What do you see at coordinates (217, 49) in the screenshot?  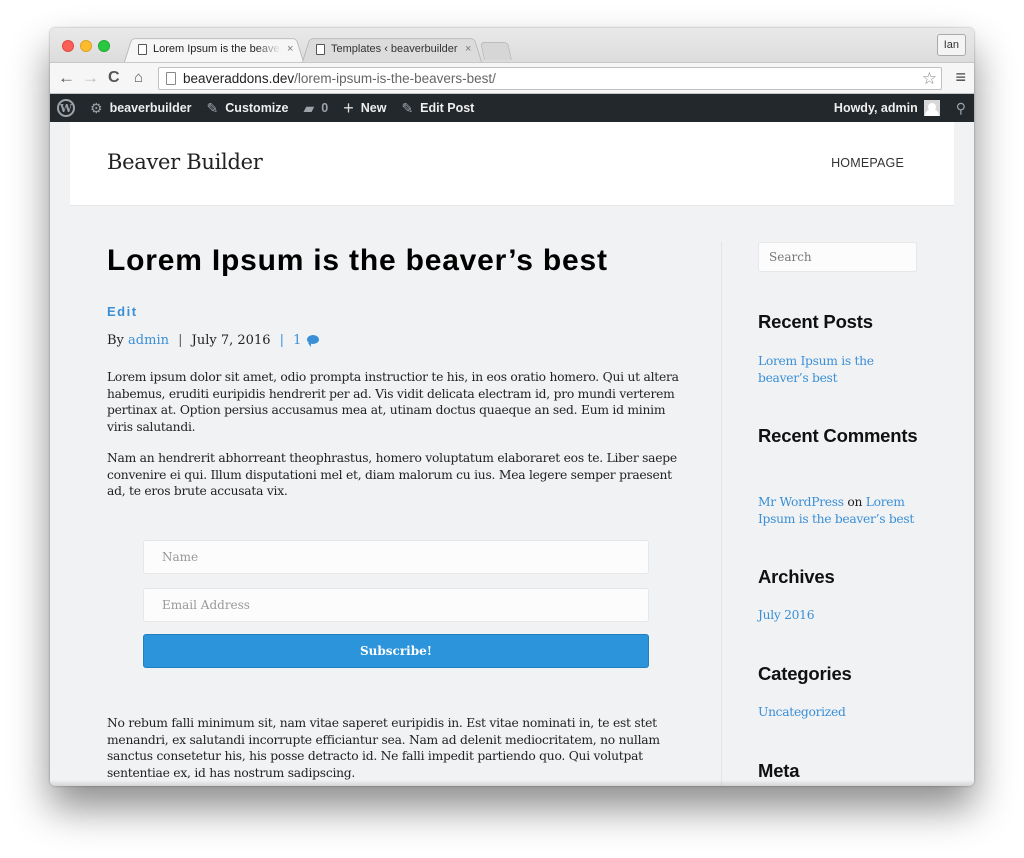 I see `tab-title: Lorem Ipsum is the beaver's best` at bounding box center [217, 49].